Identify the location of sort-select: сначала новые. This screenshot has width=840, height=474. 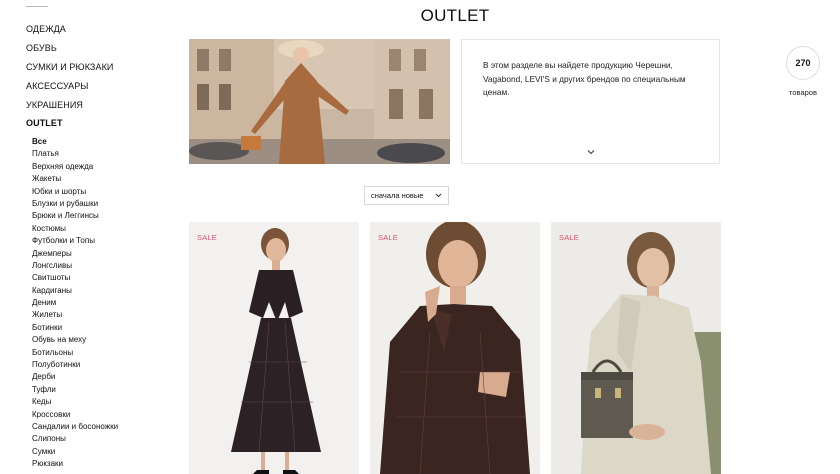
(406, 195).